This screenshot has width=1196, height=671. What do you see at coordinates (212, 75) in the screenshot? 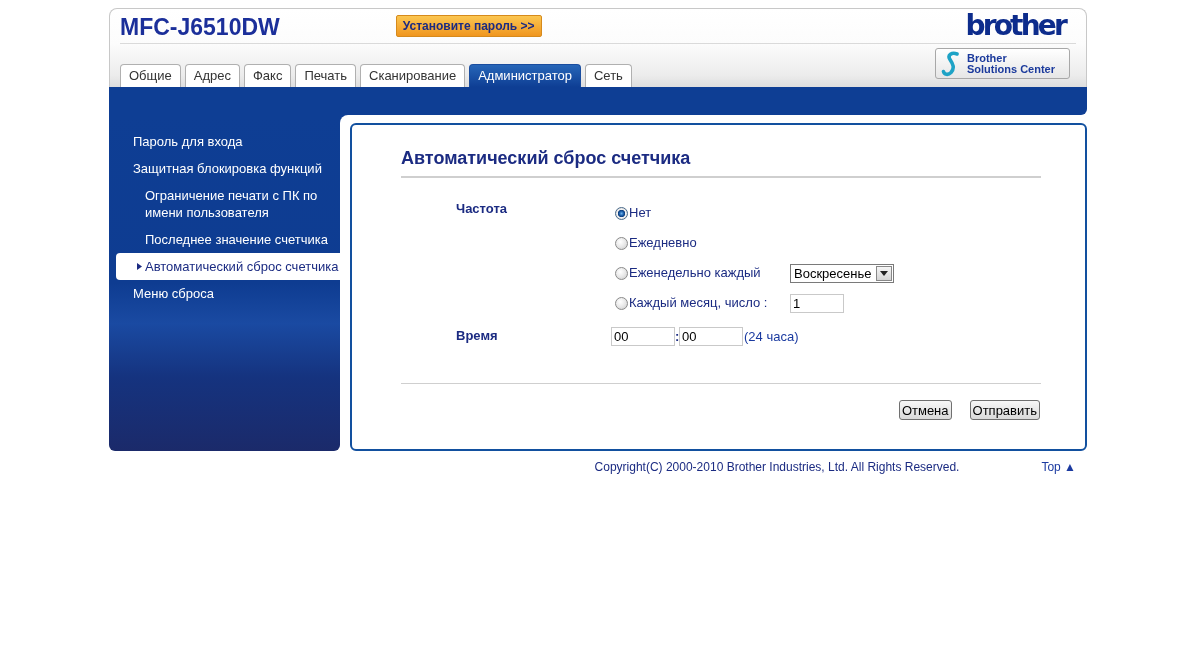
I see `tab: Адрес` at bounding box center [212, 75].